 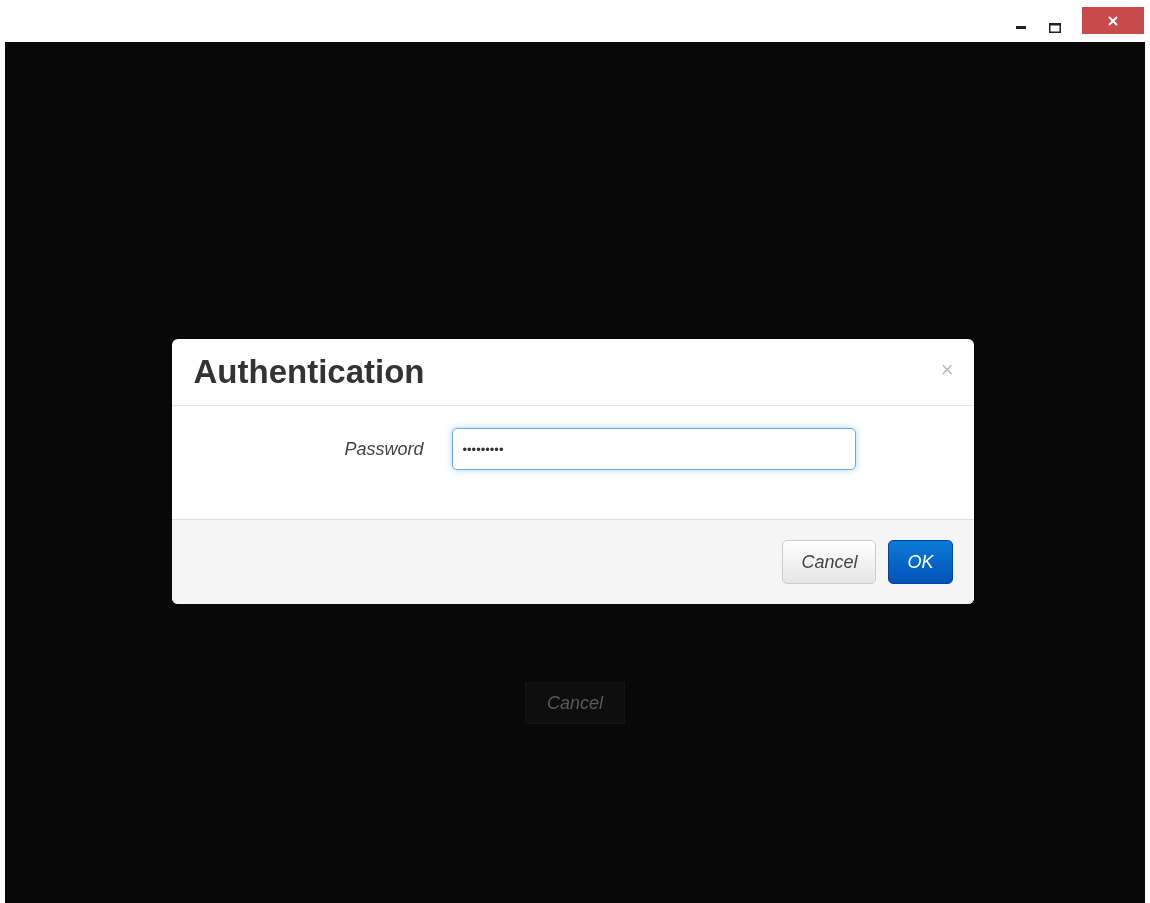 What do you see at coordinates (829, 562) in the screenshot?
I see `cancel-button: Cancel` at bounding box center [829, 562].